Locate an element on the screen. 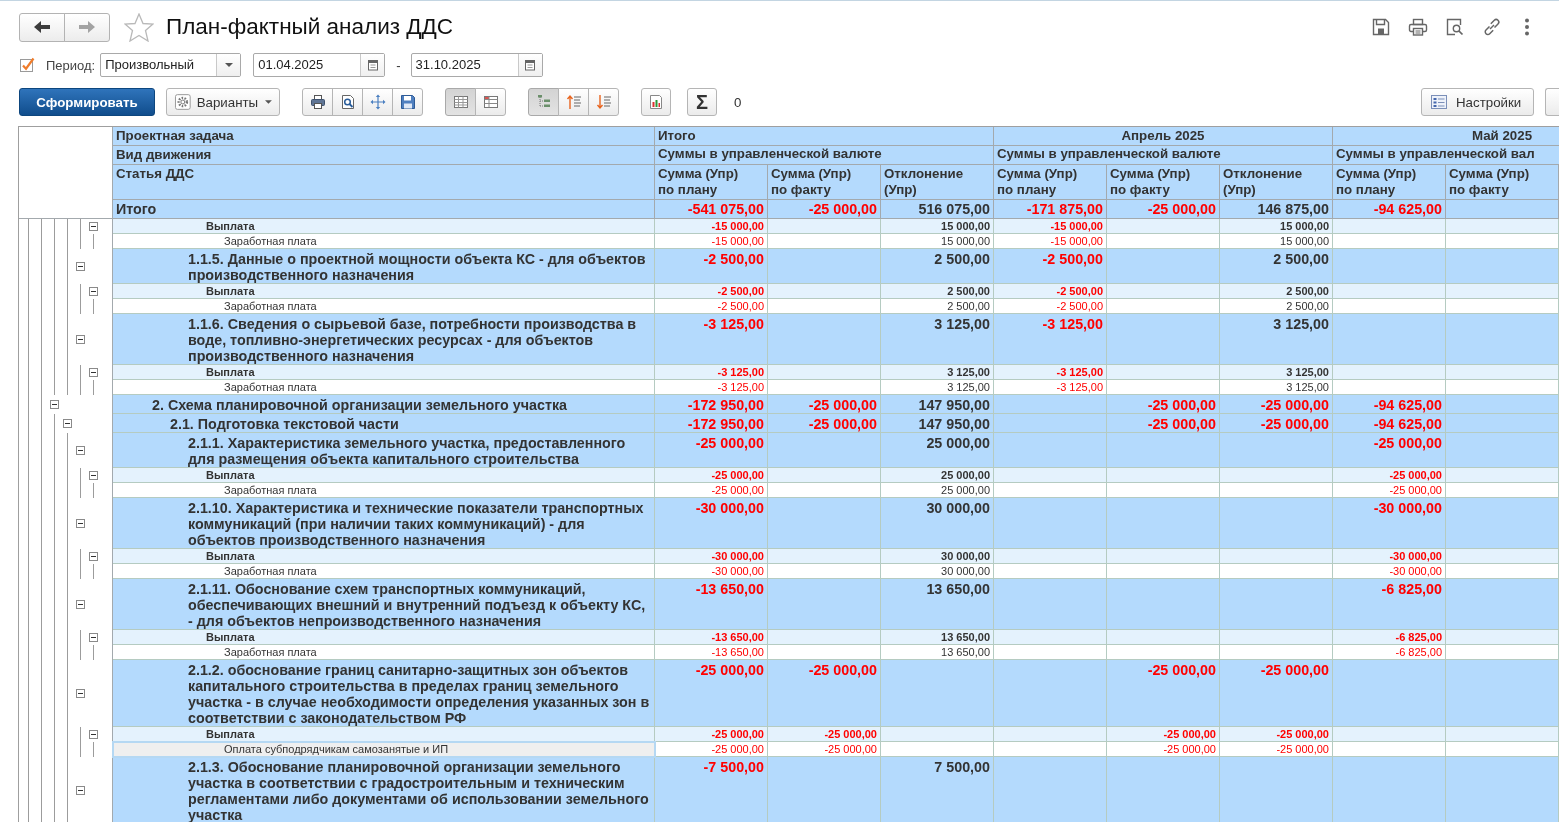  tree-view-button is located at coordinates (543, 102).